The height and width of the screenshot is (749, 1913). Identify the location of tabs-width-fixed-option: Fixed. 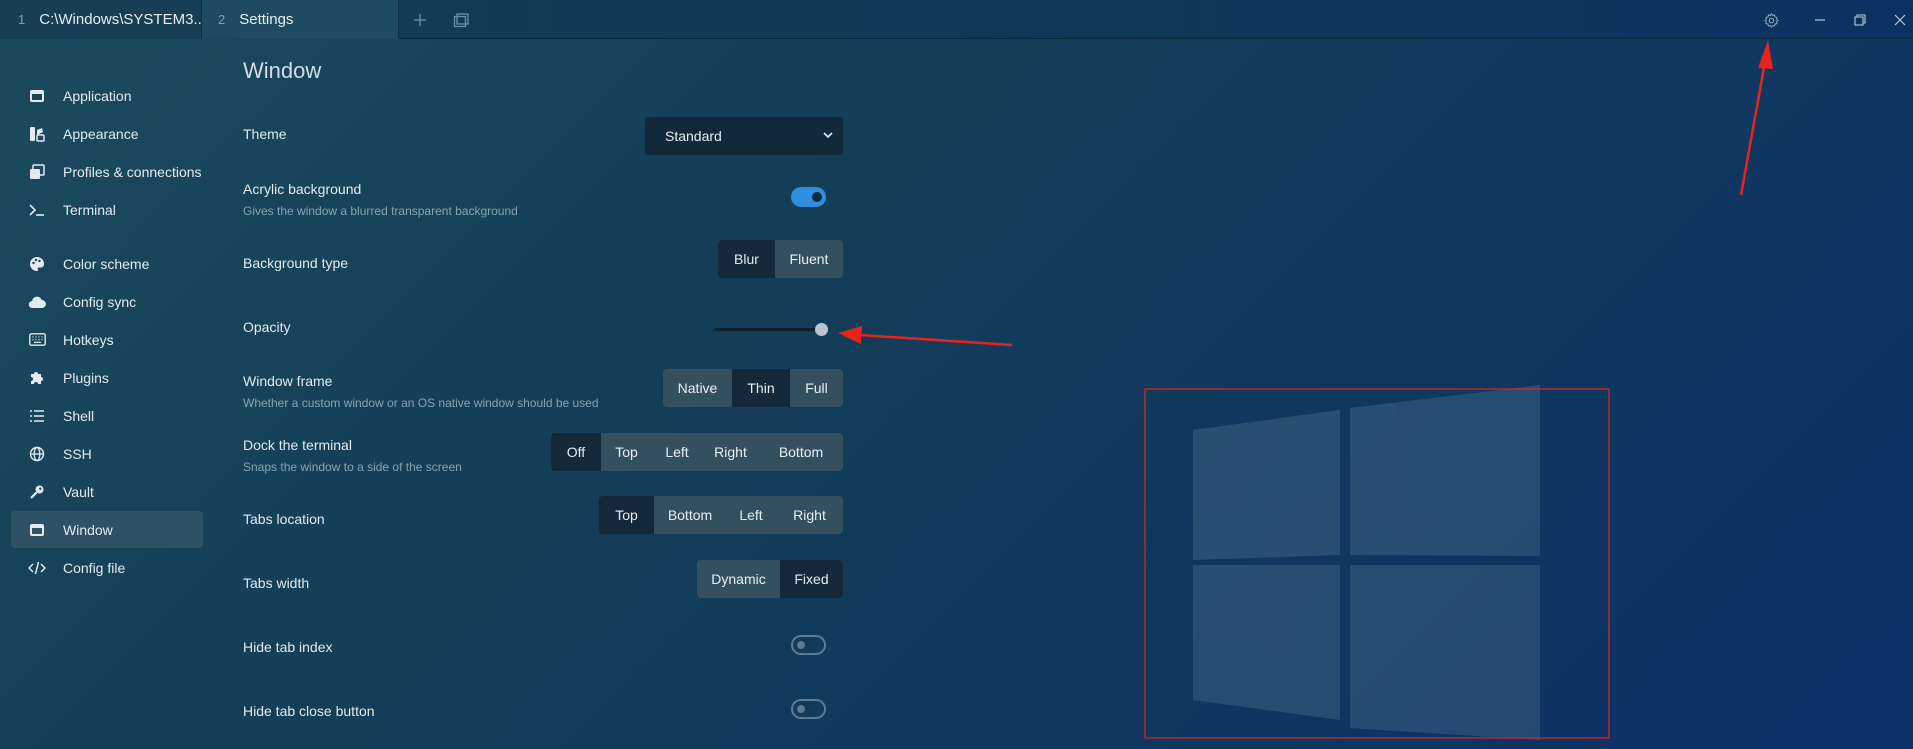
(811, 579).